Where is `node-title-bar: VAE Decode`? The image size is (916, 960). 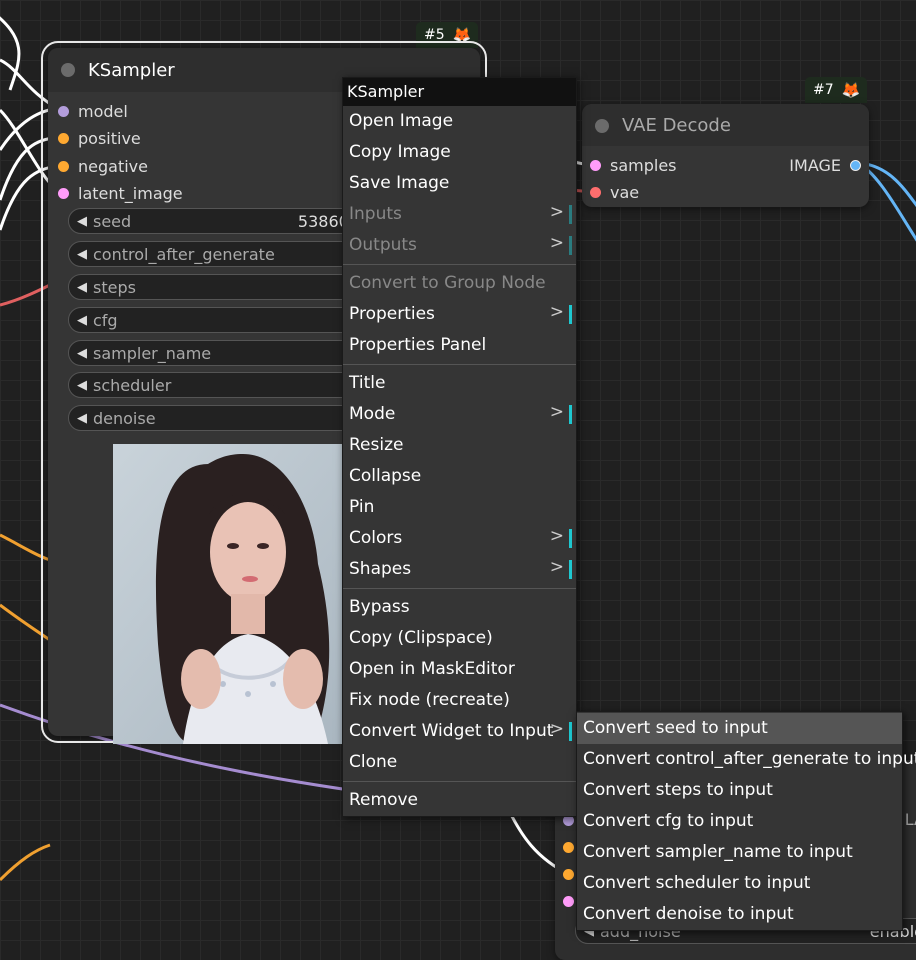
node-title-bar: VAE Decode is located at coordinates (725, 125).